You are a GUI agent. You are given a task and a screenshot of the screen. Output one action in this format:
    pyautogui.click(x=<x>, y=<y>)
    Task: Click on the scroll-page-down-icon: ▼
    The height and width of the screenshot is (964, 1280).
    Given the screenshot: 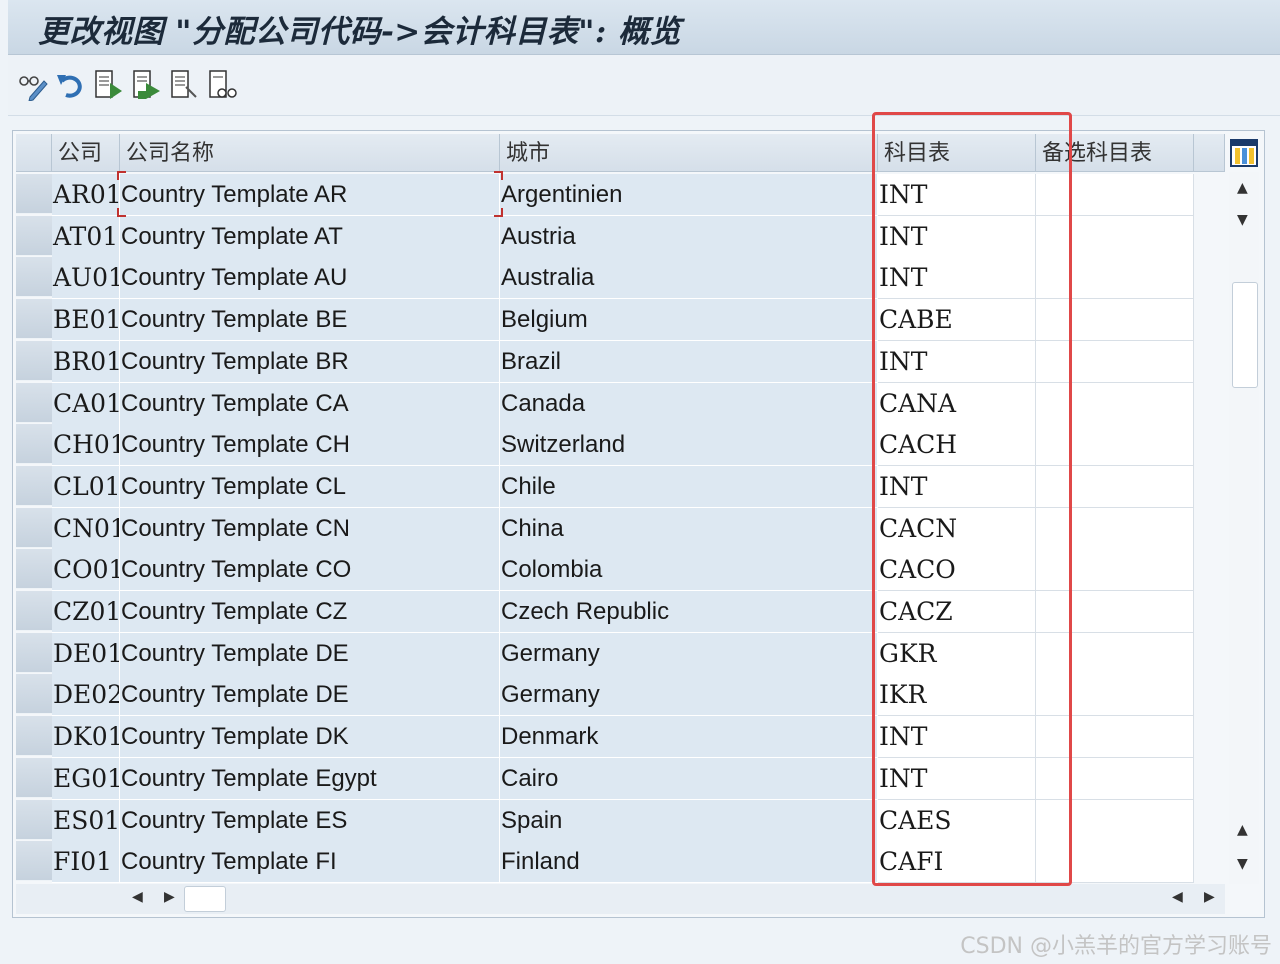 What is the action you would take?
    pyautogui.click(x=1242, y=864)
    